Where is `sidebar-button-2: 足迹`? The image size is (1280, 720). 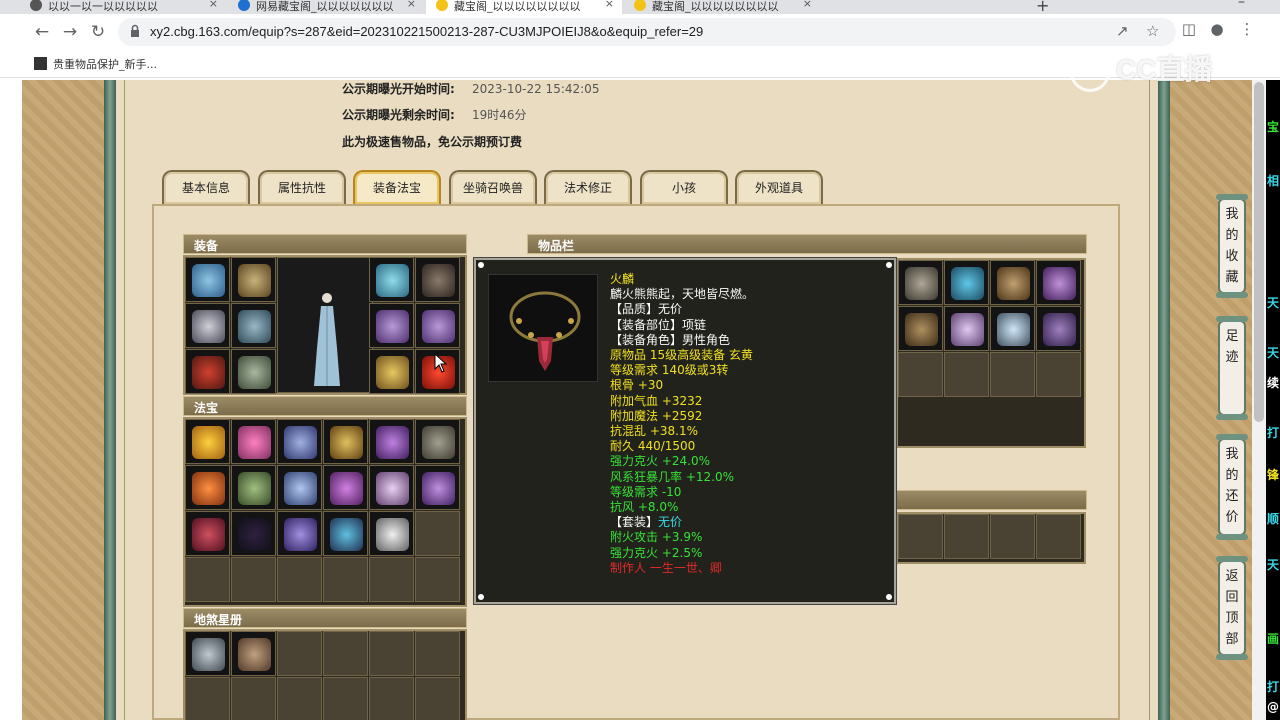 sidebar-button-2: 足迹 is located at coordinates (1232, 368).